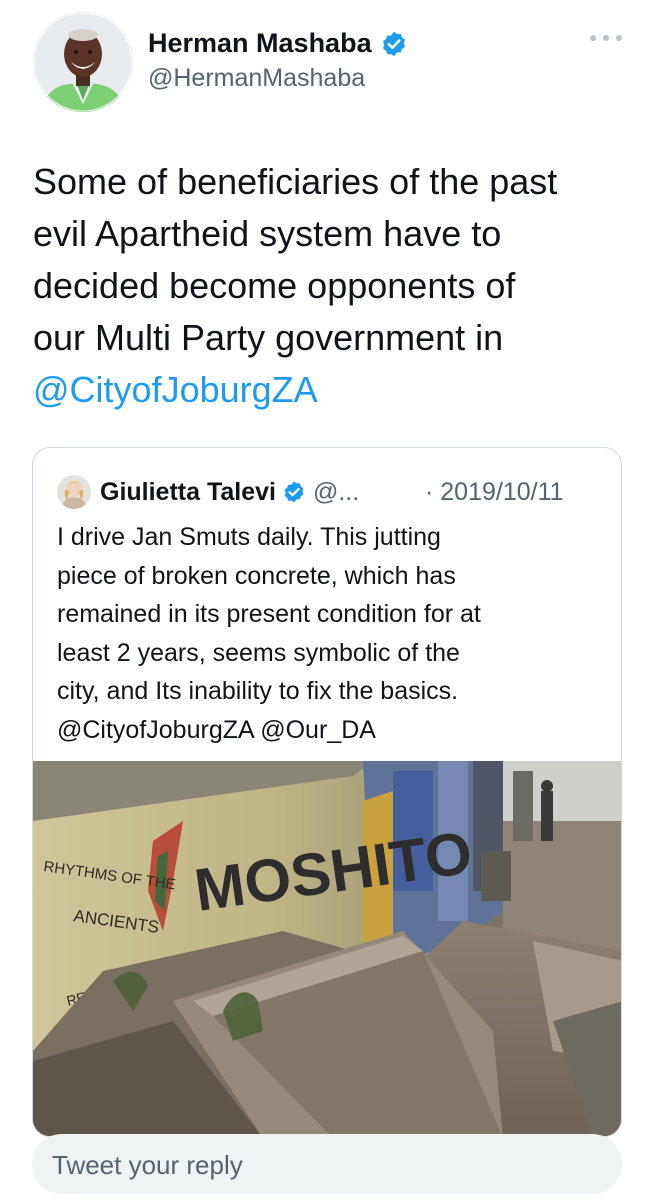 This screenshot has height=1200, width=653. What do you see at coordinates (268, 337) in the screenshot?
I see `tweet-text-line: our Multi Party government in` at bounding box center [268, 337].